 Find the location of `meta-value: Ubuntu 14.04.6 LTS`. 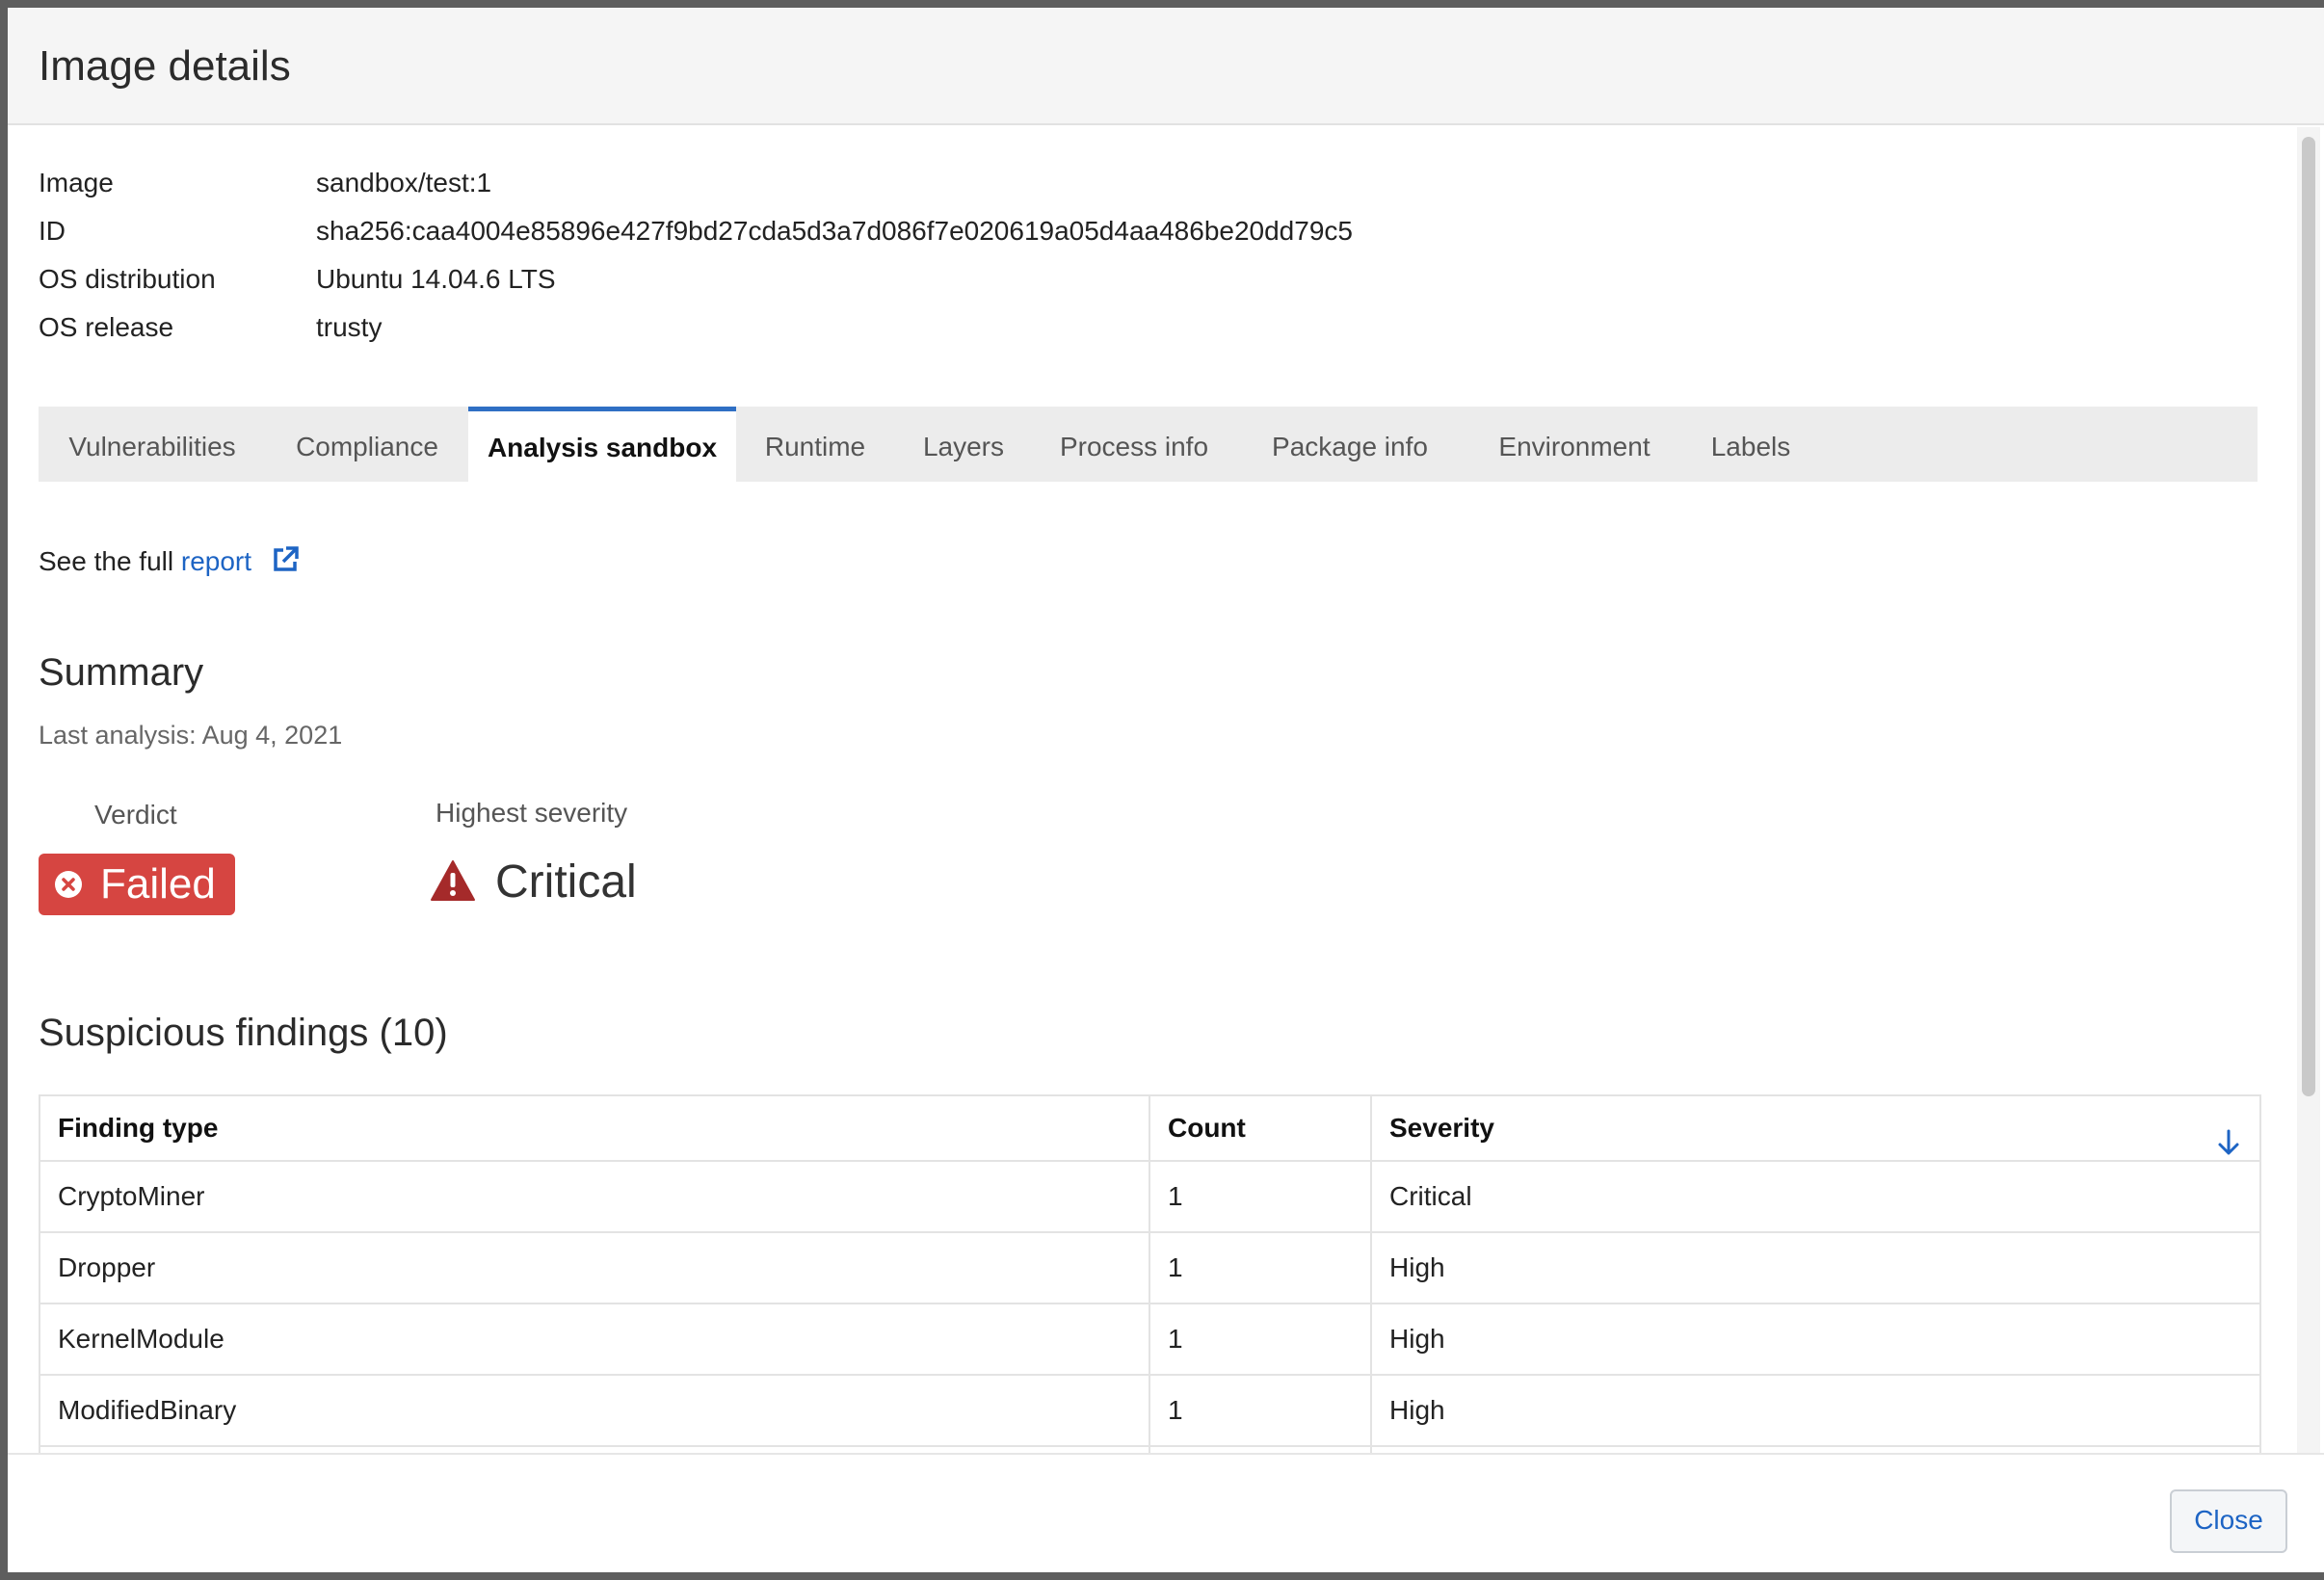

meta-value: Ubuntu 14.04.6 LTS is located at coordinates (436, 279).